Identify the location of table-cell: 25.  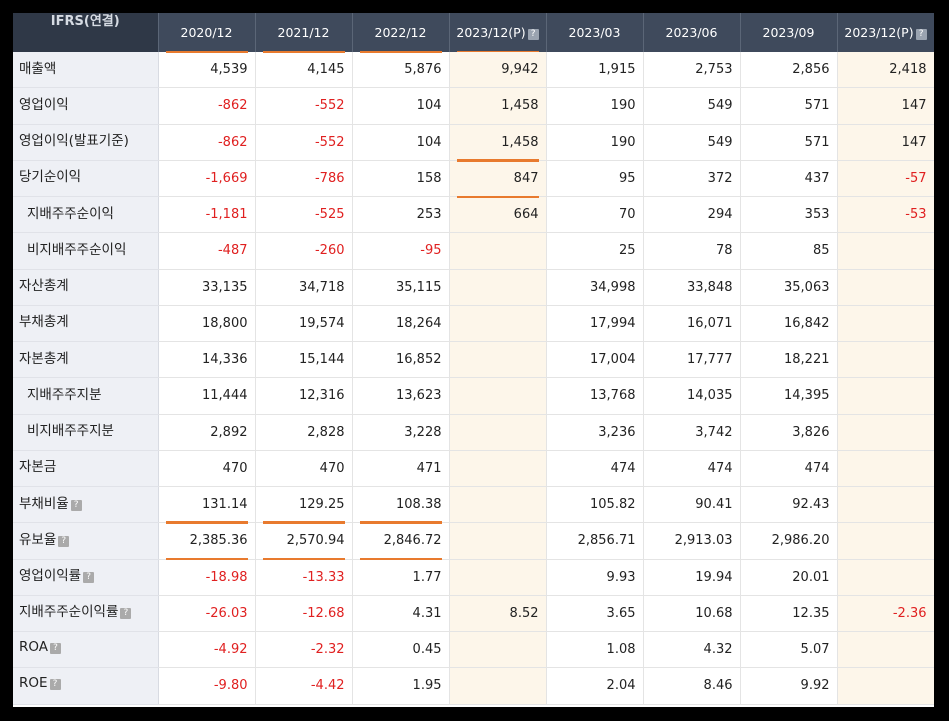
(595, 251).